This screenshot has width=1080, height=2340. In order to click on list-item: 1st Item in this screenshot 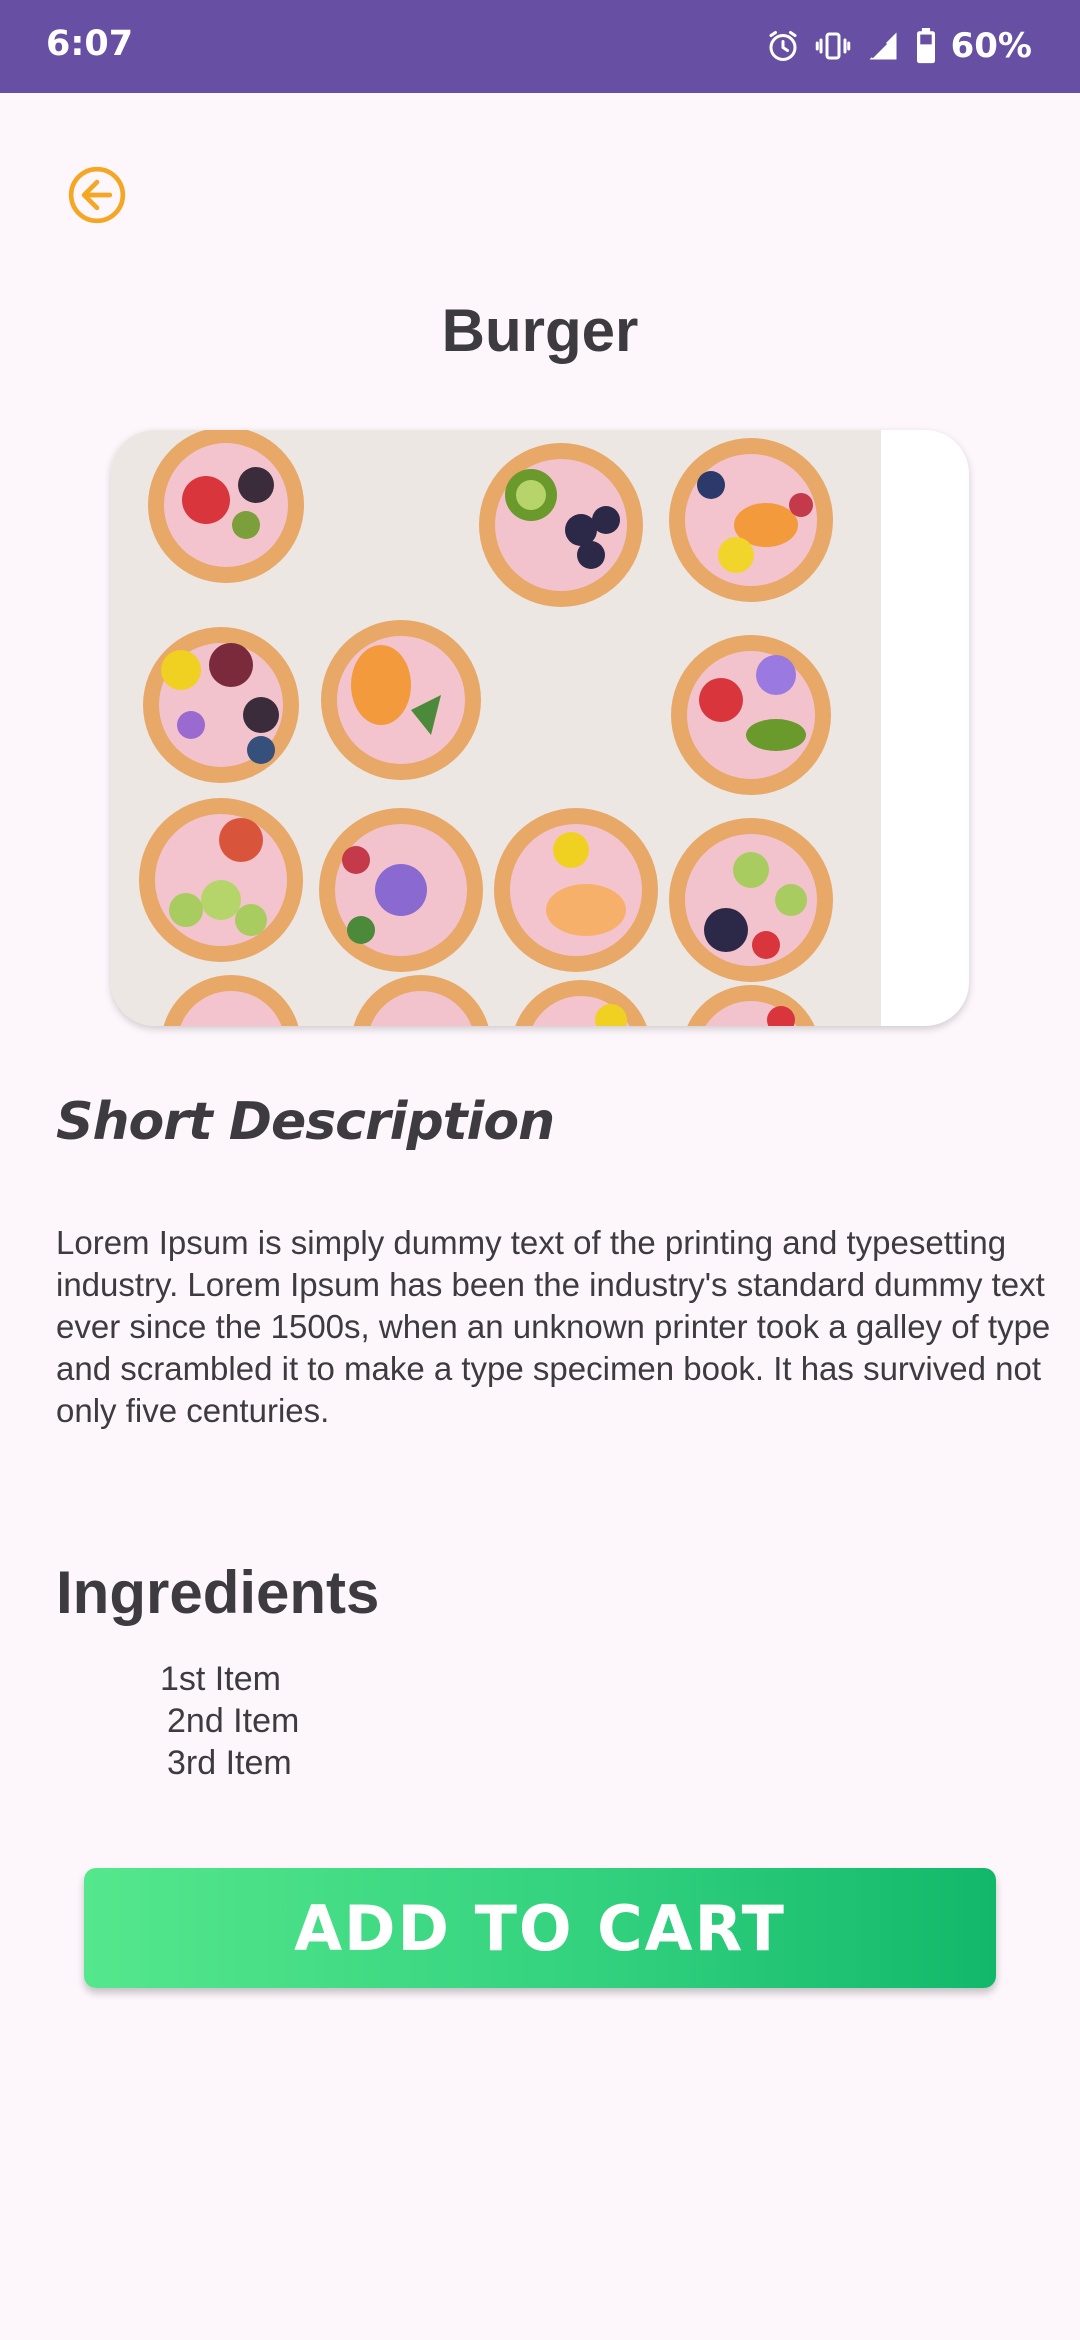, I will do `click(220, 1679)`.